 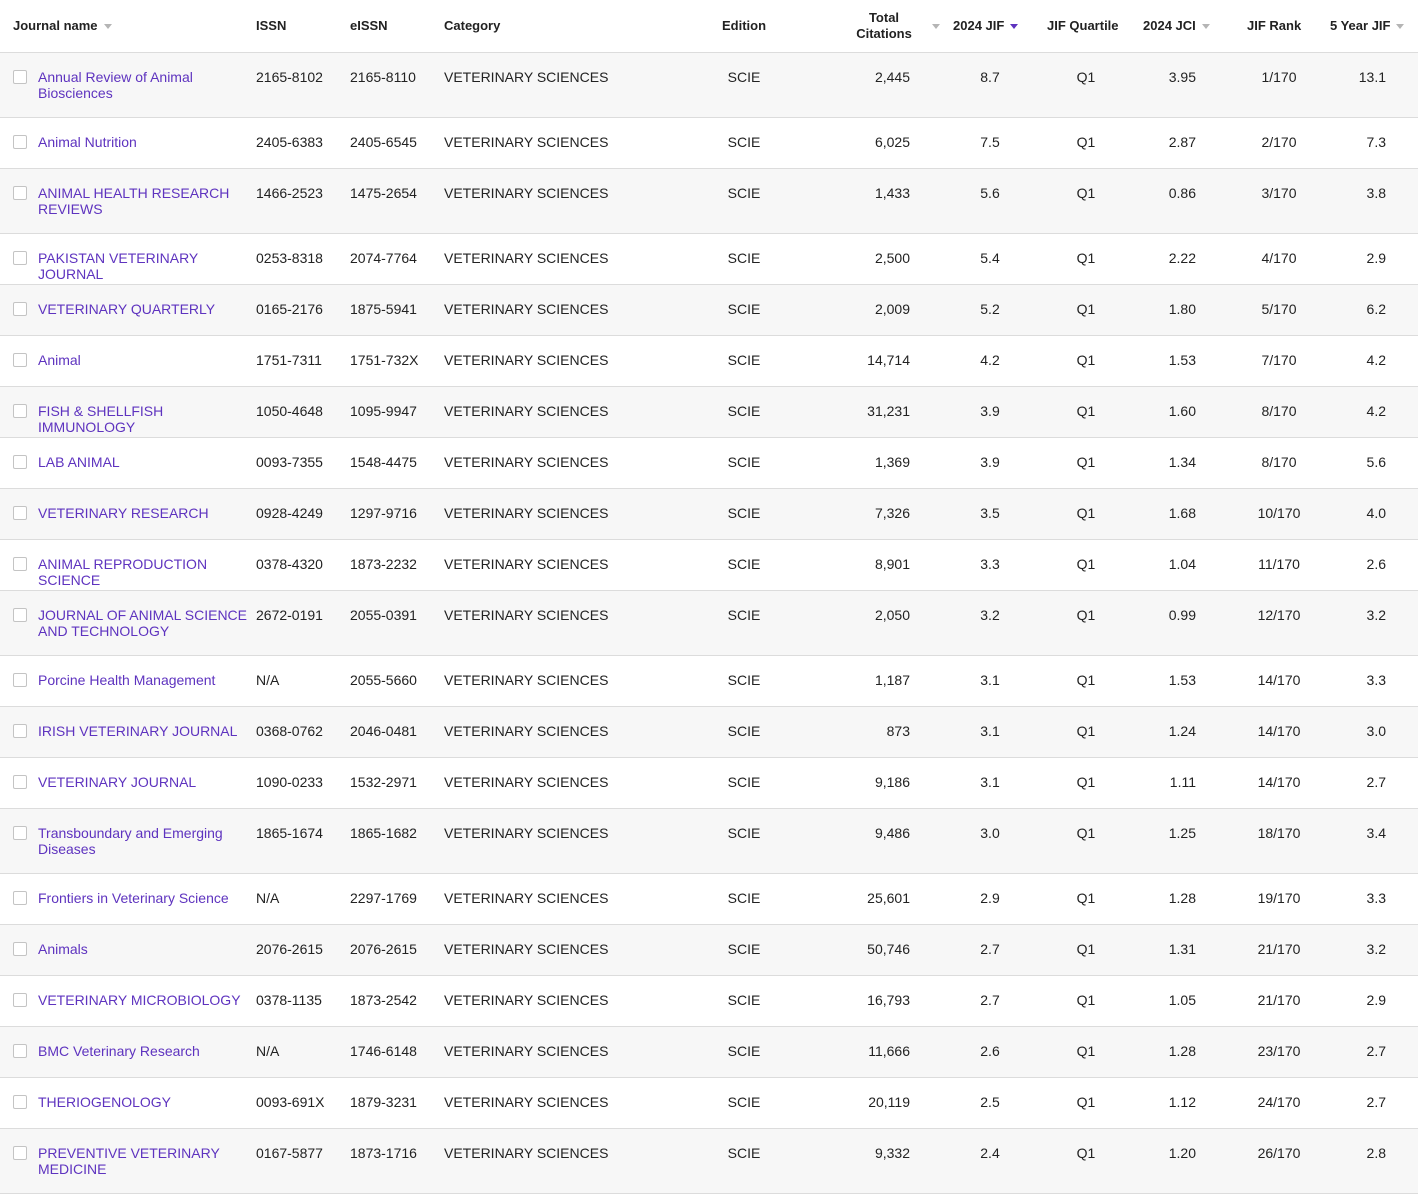 What do you see at coordinates (888, 898) in the screenshot?
I see `total-citations-cell: 25,601` at bounding box center [888, 898].